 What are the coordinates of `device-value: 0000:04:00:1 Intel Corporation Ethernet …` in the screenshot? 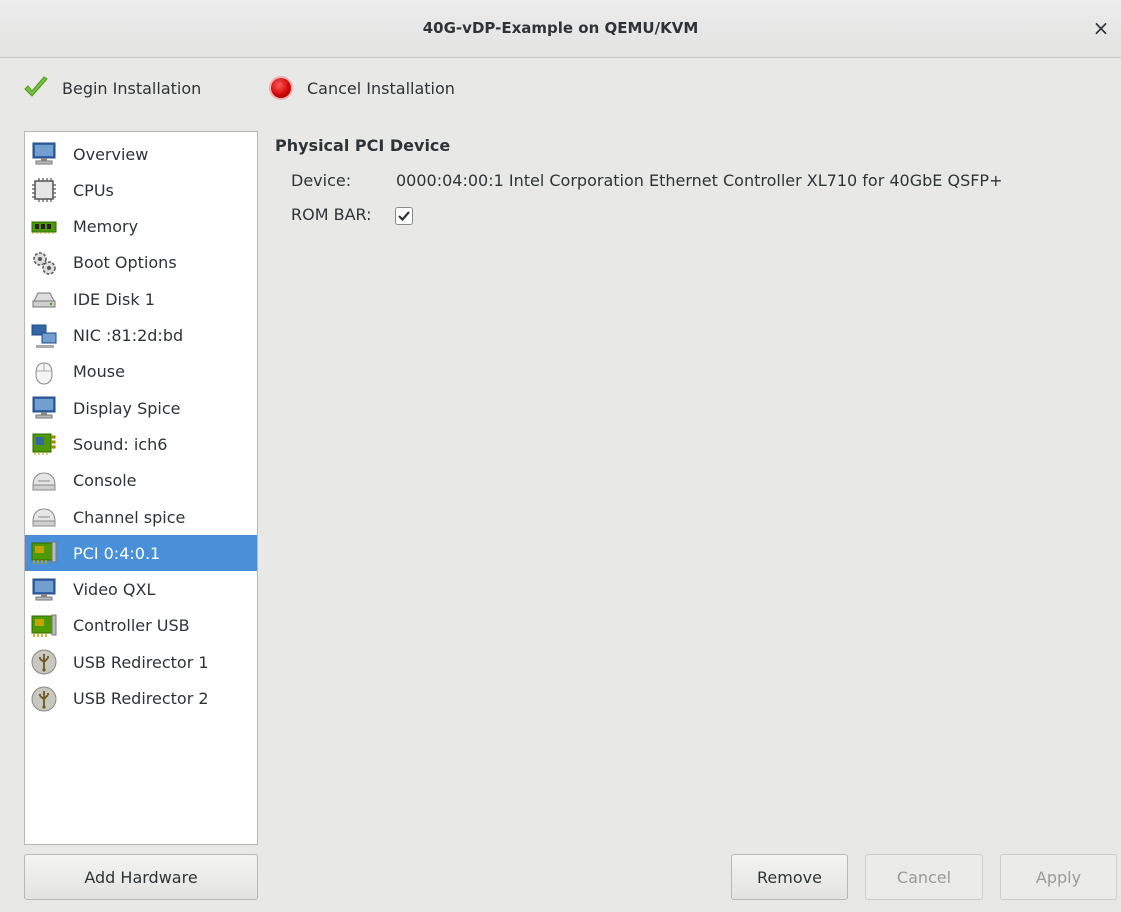 It's located at (699, 180).